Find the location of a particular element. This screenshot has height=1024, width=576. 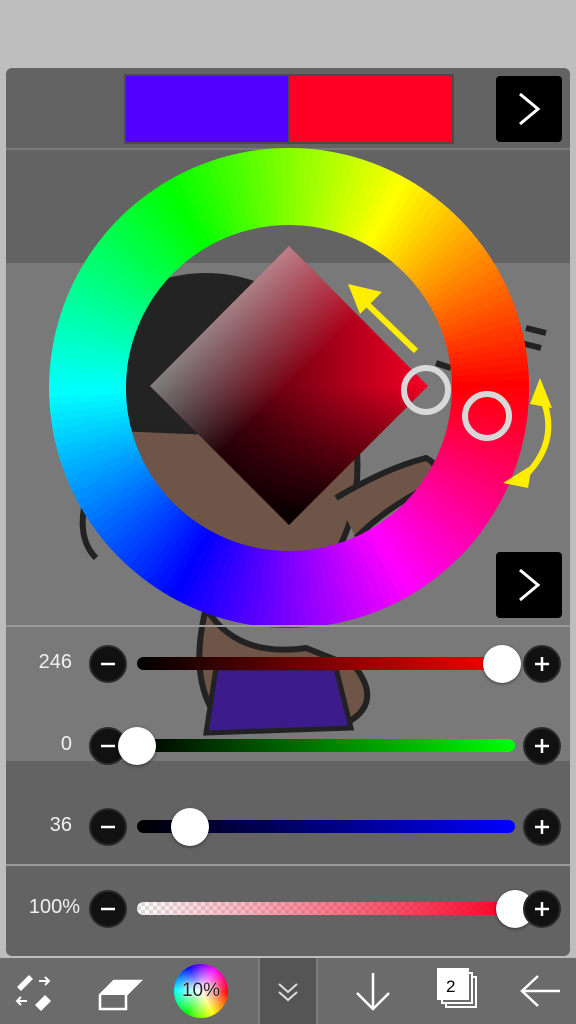

eraser-icon is located at coordinates (121, 995).